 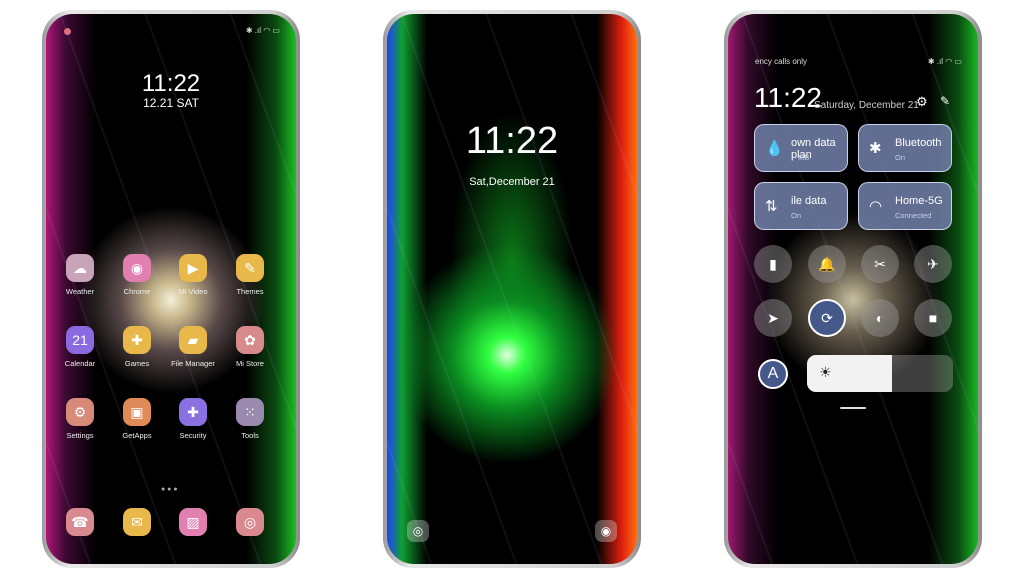 What do you see at coordinates (922, 102) in the screenshot?
I see `settings-gear-icon: ⚙` at bounding box center [922, 102].